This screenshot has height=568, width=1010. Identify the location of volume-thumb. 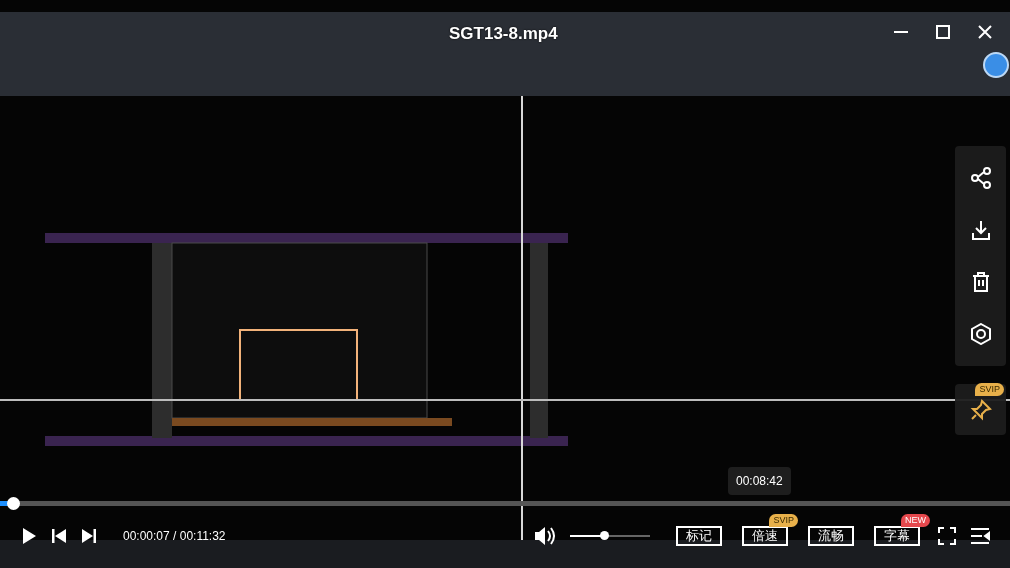
(604, 535).